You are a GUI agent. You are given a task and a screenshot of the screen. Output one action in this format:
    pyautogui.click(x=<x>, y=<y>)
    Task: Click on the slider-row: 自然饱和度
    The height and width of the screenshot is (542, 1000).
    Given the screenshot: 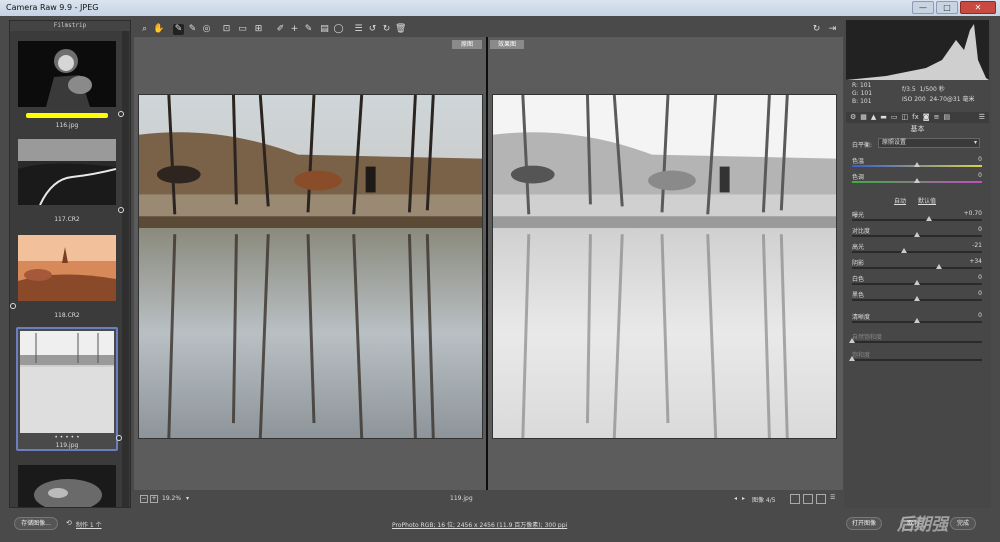 What is the action you would take?
    pyautogui.click(x=915, y=339)
    